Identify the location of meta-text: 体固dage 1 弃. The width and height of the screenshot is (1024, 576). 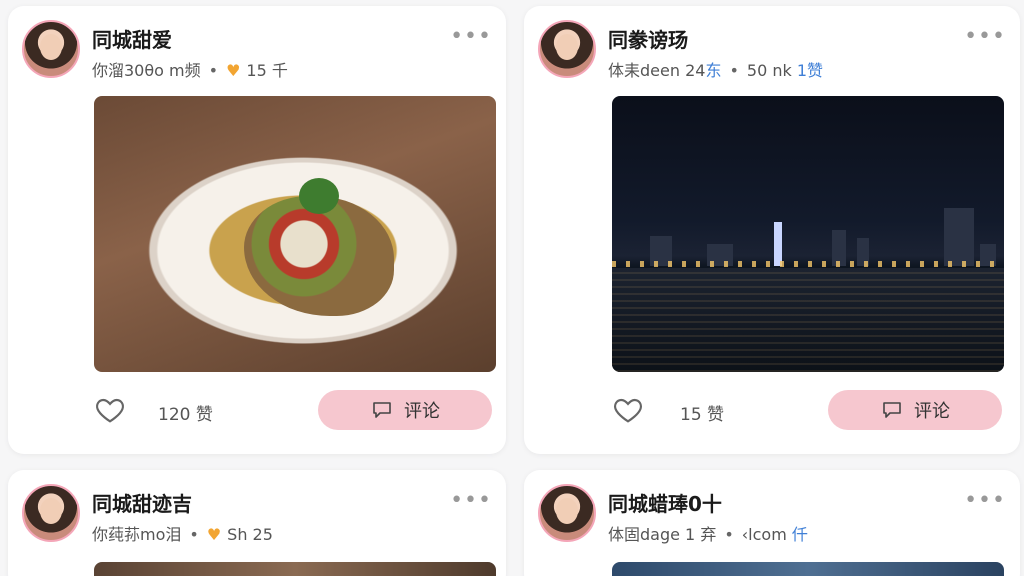
(662, 534).